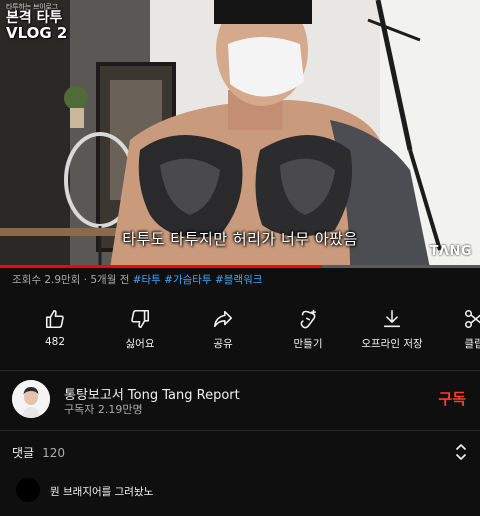  What do you see at coordinates (308, 333) in the screenshot?
I see `remix-button: 만들기` at bounding box center [308, 333].